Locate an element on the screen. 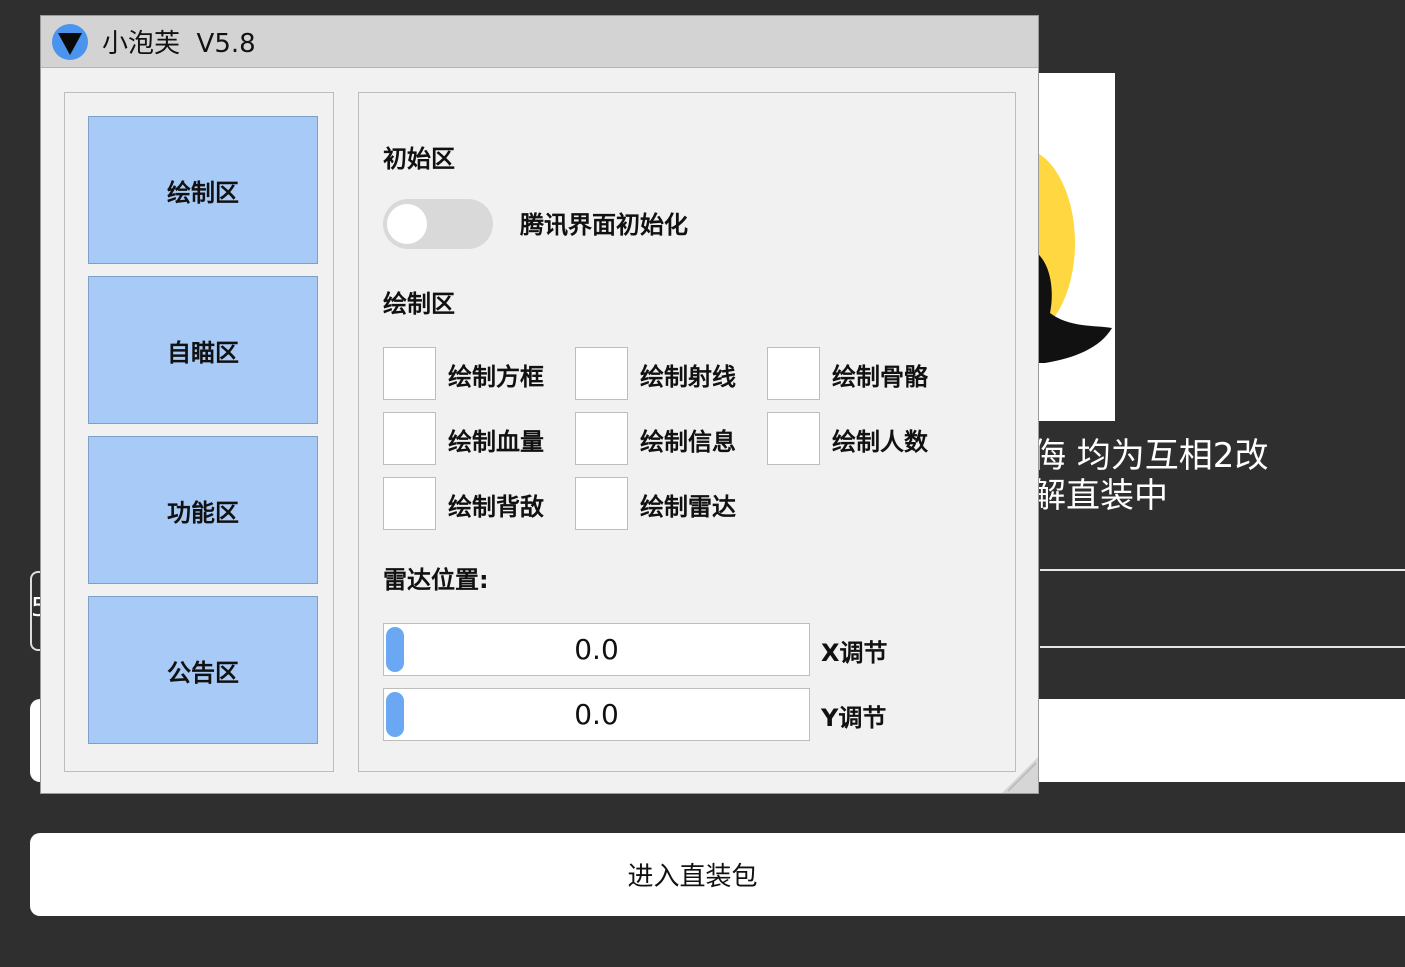  checkbox-draw-skeleton-label: 绘制骨骼 is located at coordinates (880, 377).